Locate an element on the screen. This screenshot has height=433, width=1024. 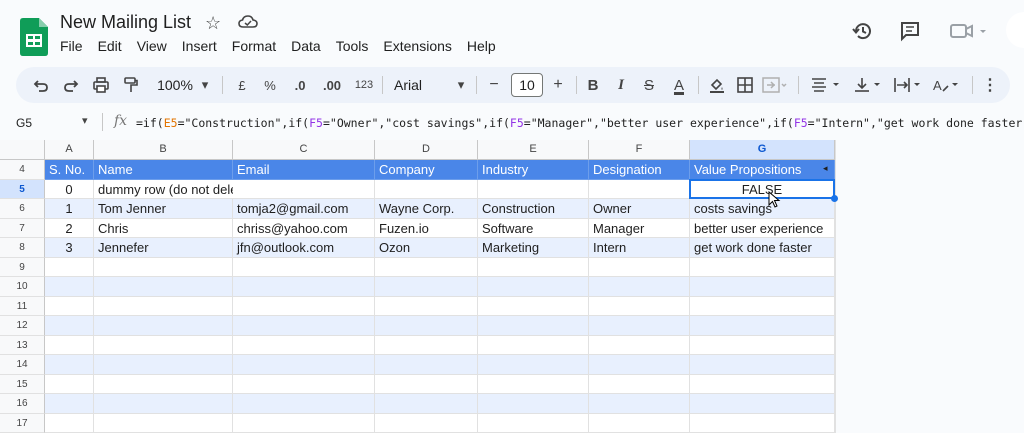
cell-e9 is located at coordinates (533, 268).